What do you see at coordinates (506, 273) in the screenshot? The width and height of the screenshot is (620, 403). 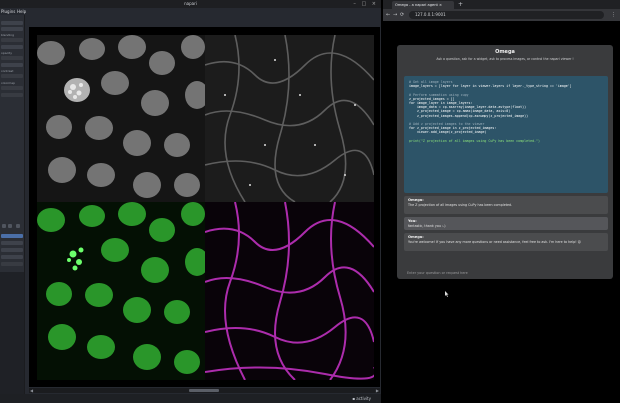 I see `chat-input` at bounding box center [506, 273].